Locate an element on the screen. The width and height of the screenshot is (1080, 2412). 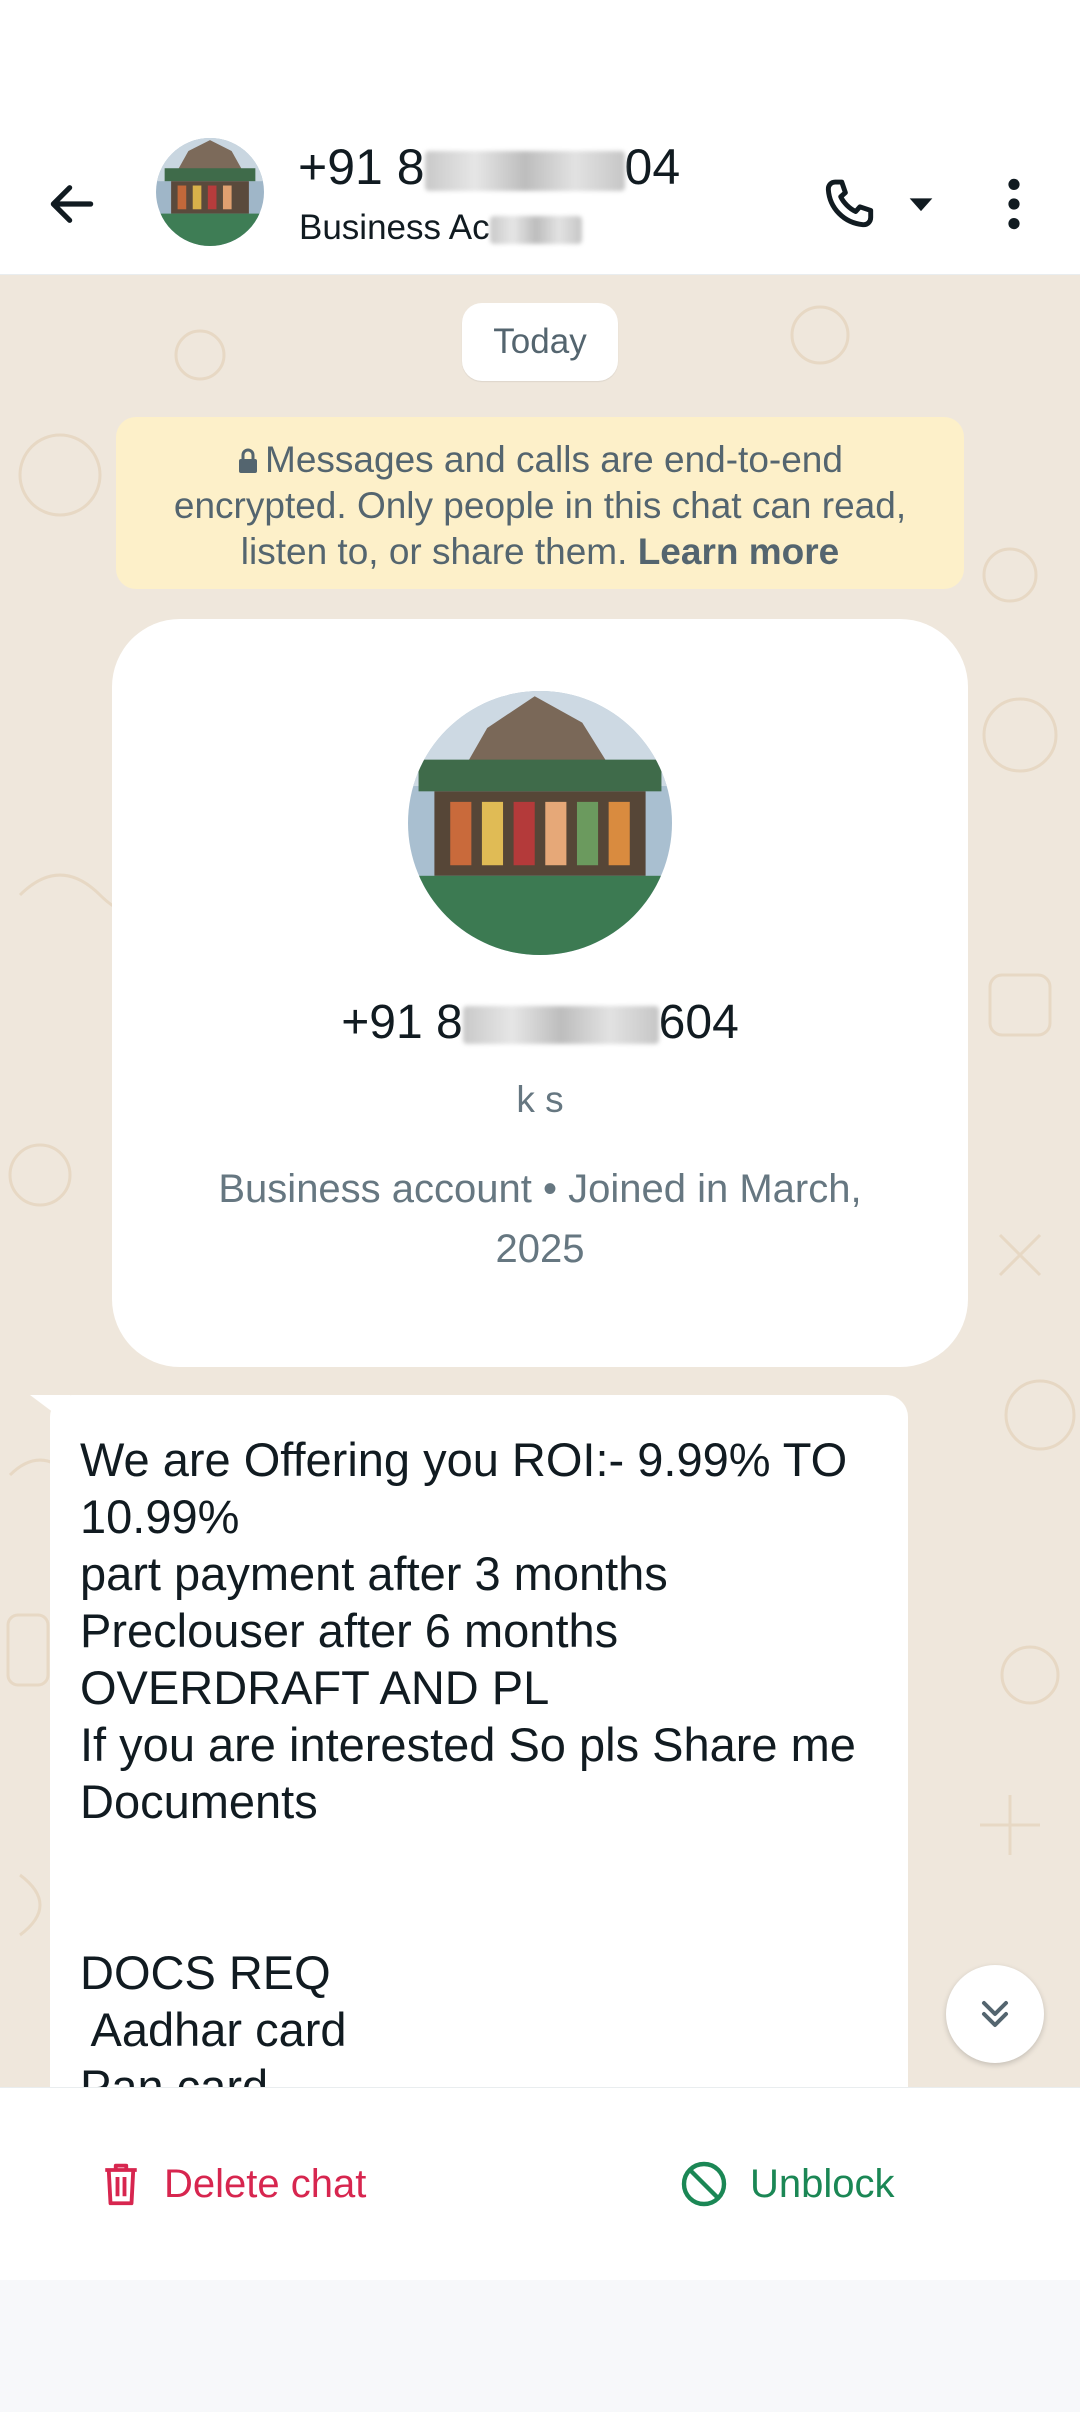
block-icon is located at coordinates (704, 2184).